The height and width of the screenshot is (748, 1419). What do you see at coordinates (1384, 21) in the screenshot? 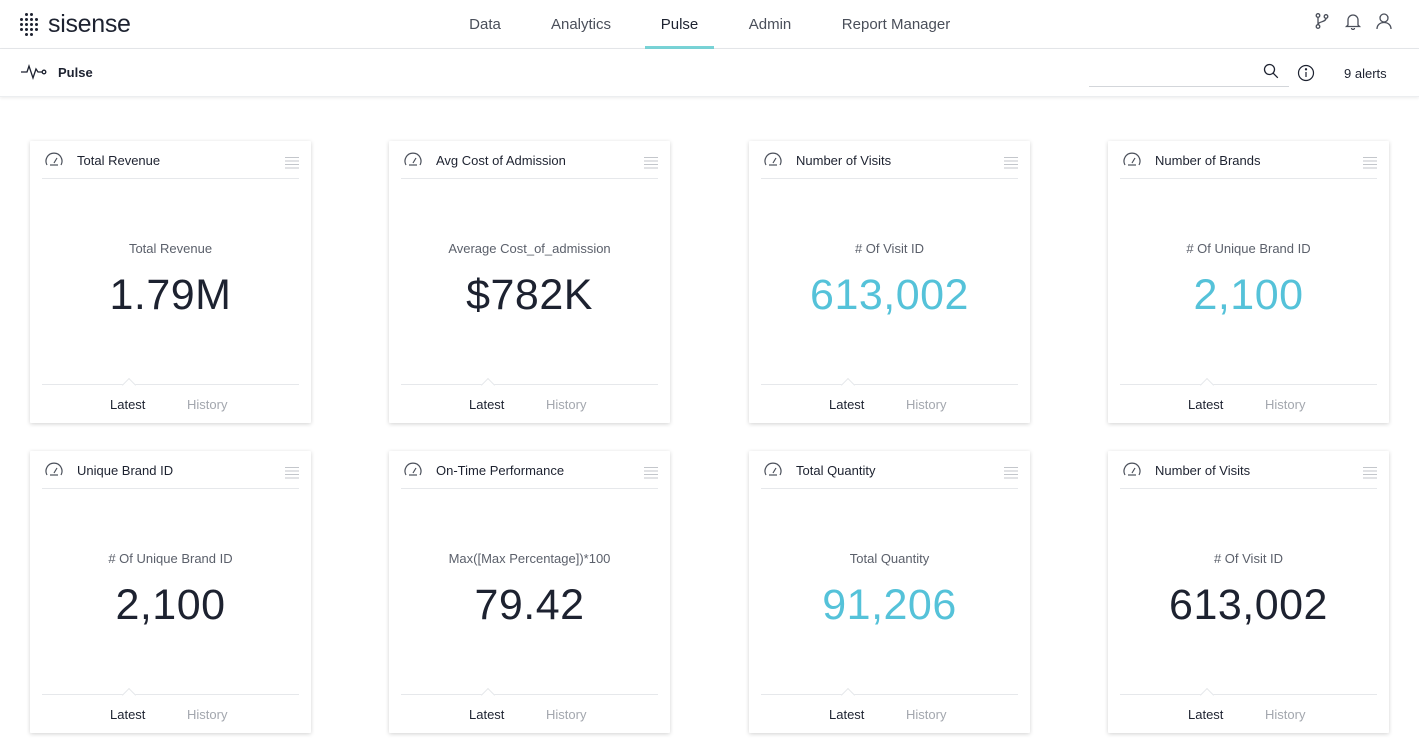
I see `user-icon` at bounding box center [1384, 21].